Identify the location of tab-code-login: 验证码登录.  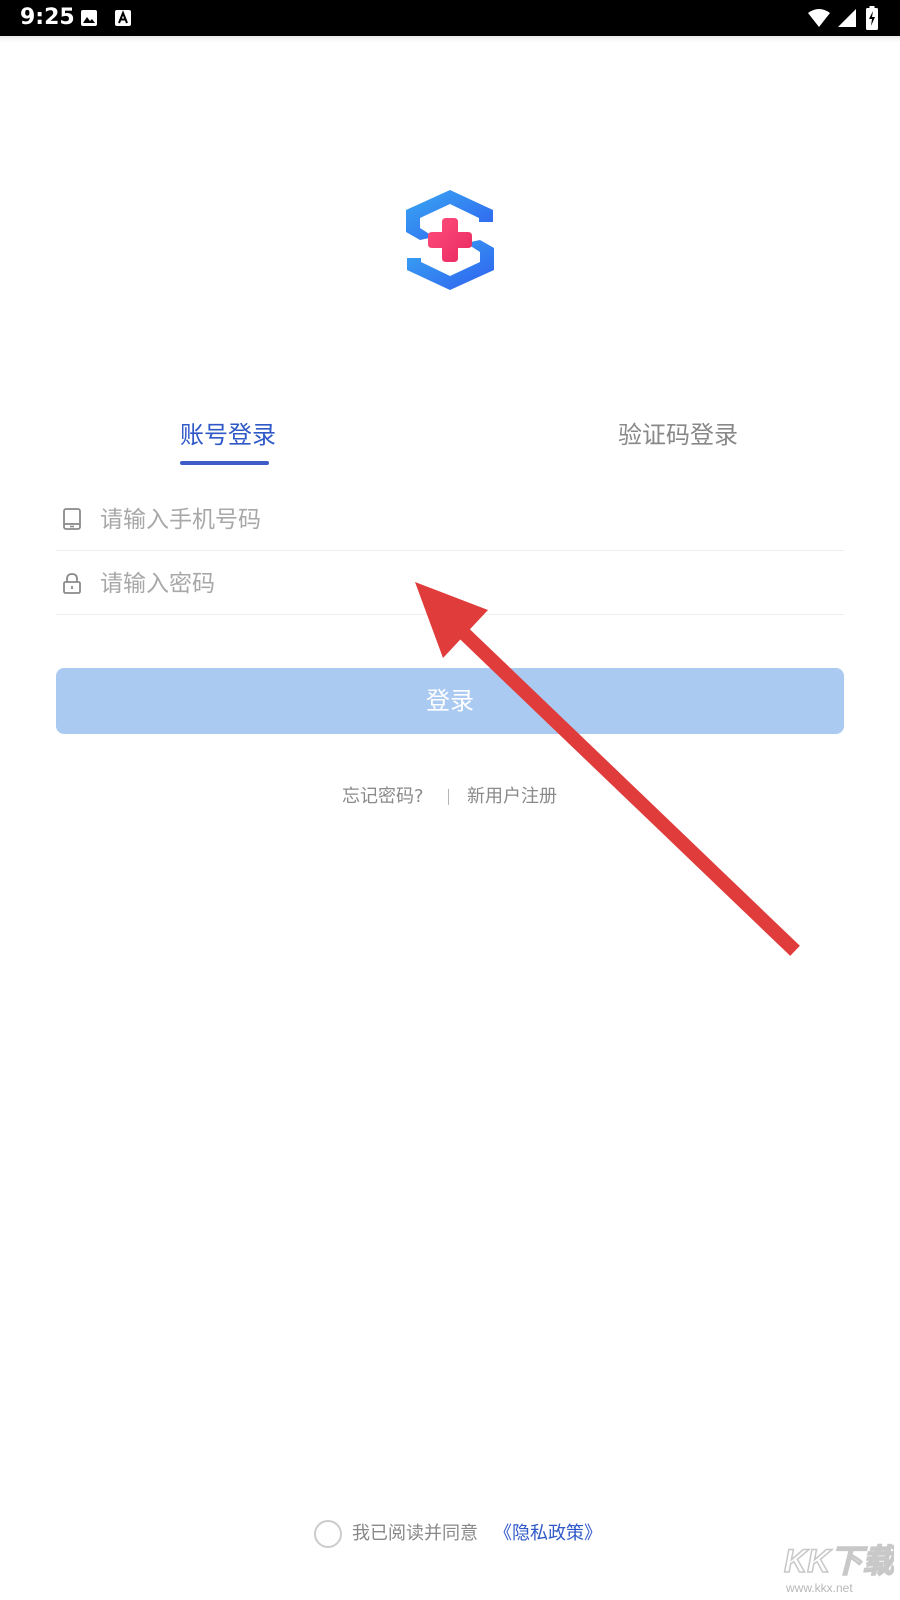
(678, 435).